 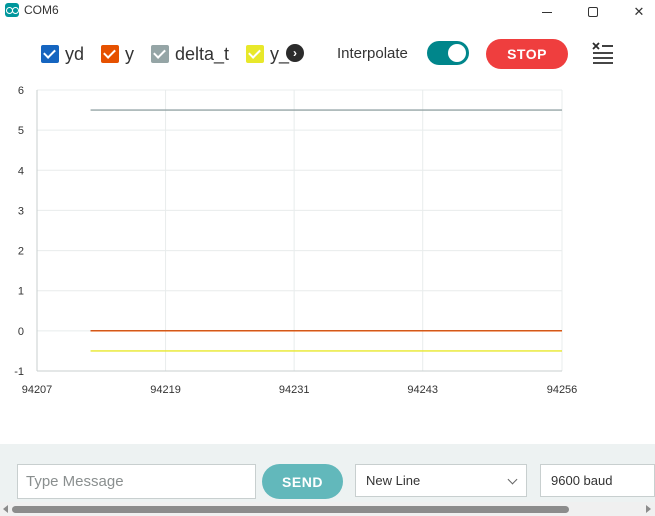 I want to click on y-tick-label: 0, so click(x=21, y=332).